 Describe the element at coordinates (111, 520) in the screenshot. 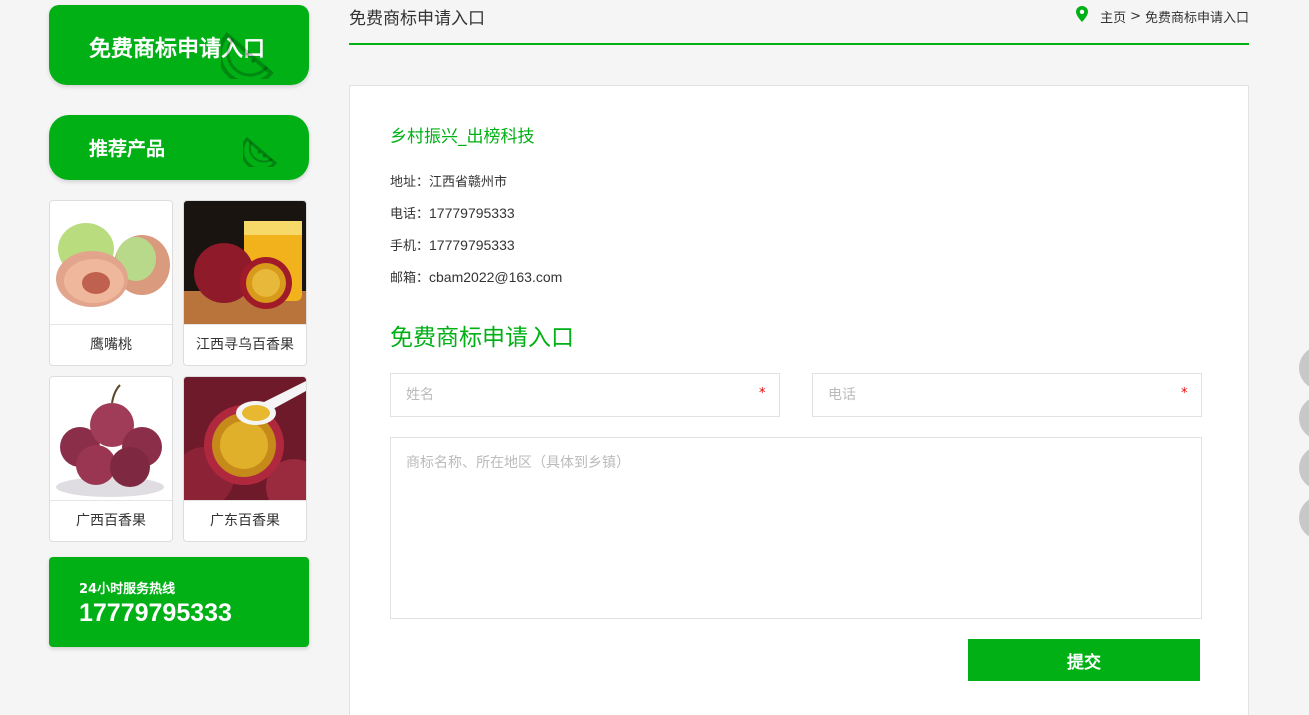

I see `product-name: 广西百香果` at that location.